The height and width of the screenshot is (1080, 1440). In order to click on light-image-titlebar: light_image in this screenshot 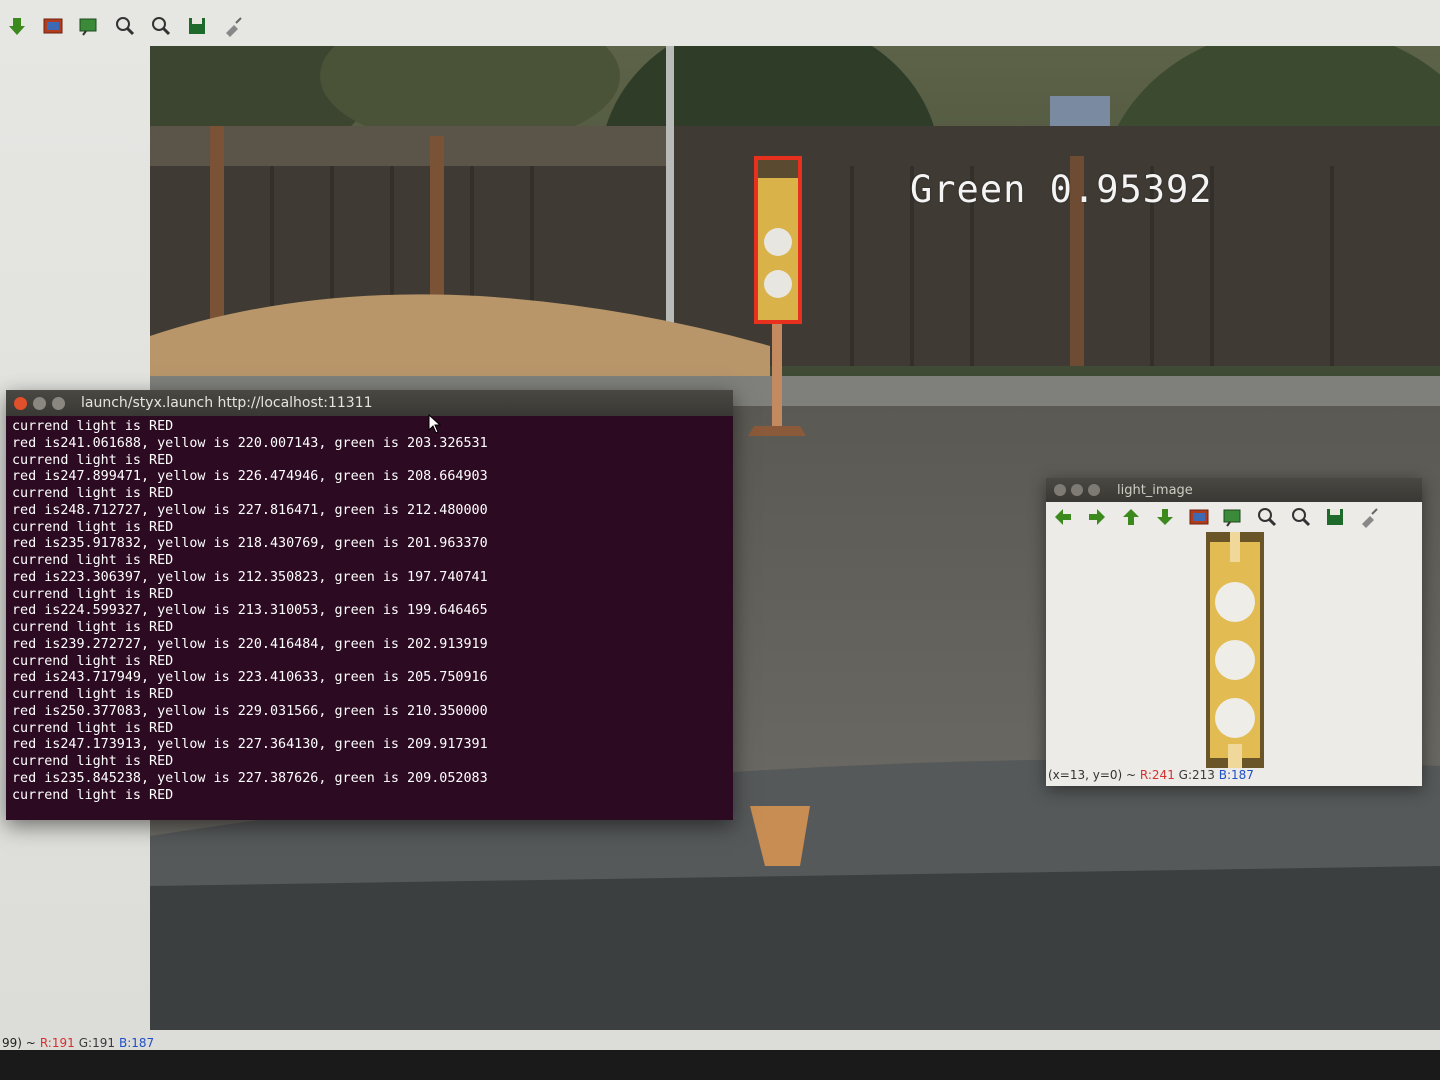, I will do `click(1234, 490)`.